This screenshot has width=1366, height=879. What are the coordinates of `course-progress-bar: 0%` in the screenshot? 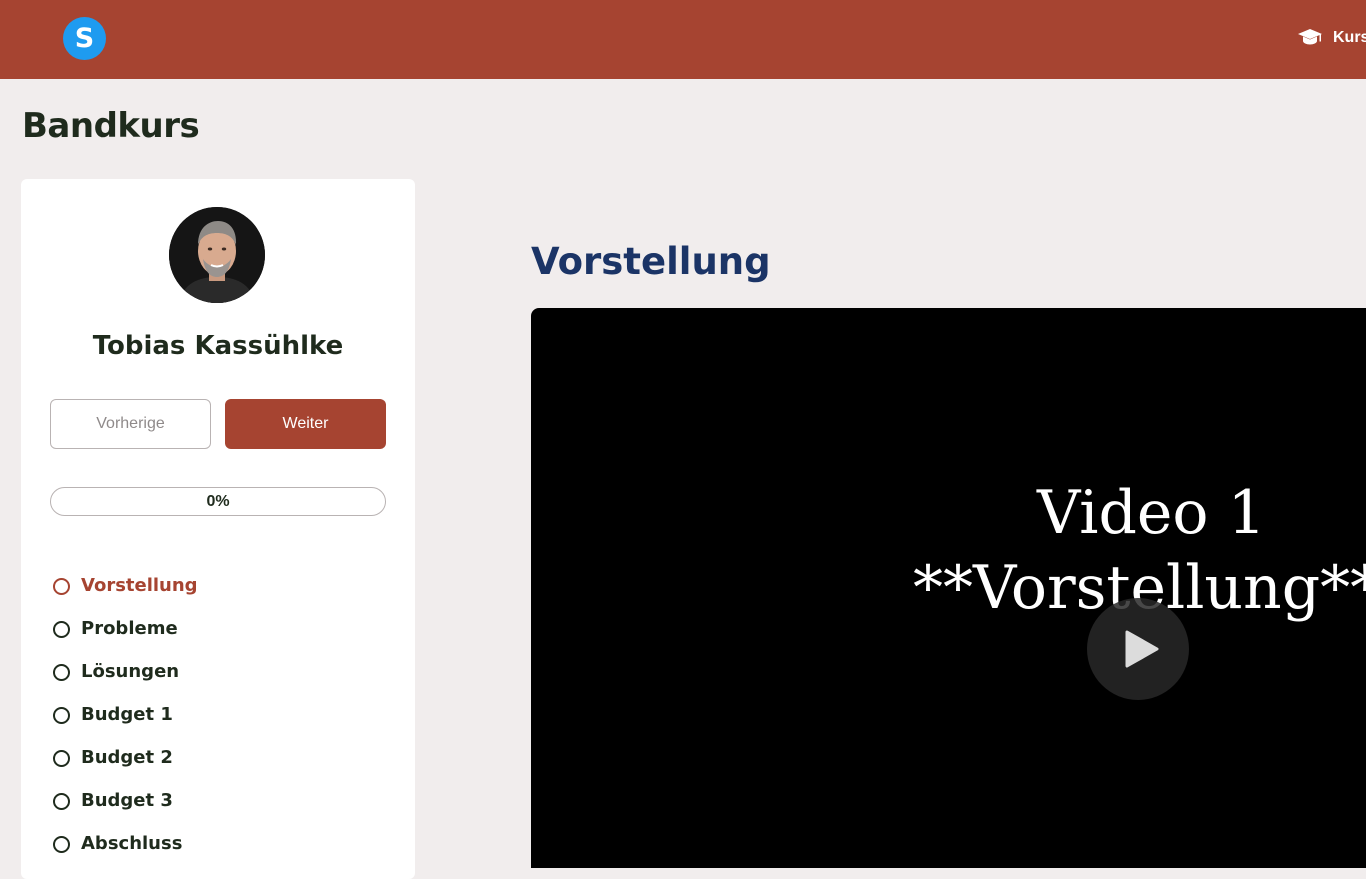 It's located at (218, 501).